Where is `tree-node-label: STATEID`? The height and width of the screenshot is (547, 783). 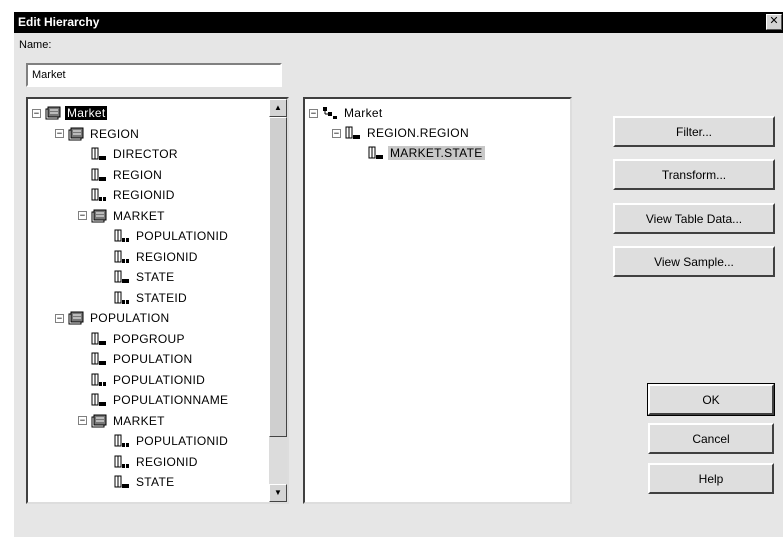 tree-node-label: STATEID is located at coordinates (161, 297).